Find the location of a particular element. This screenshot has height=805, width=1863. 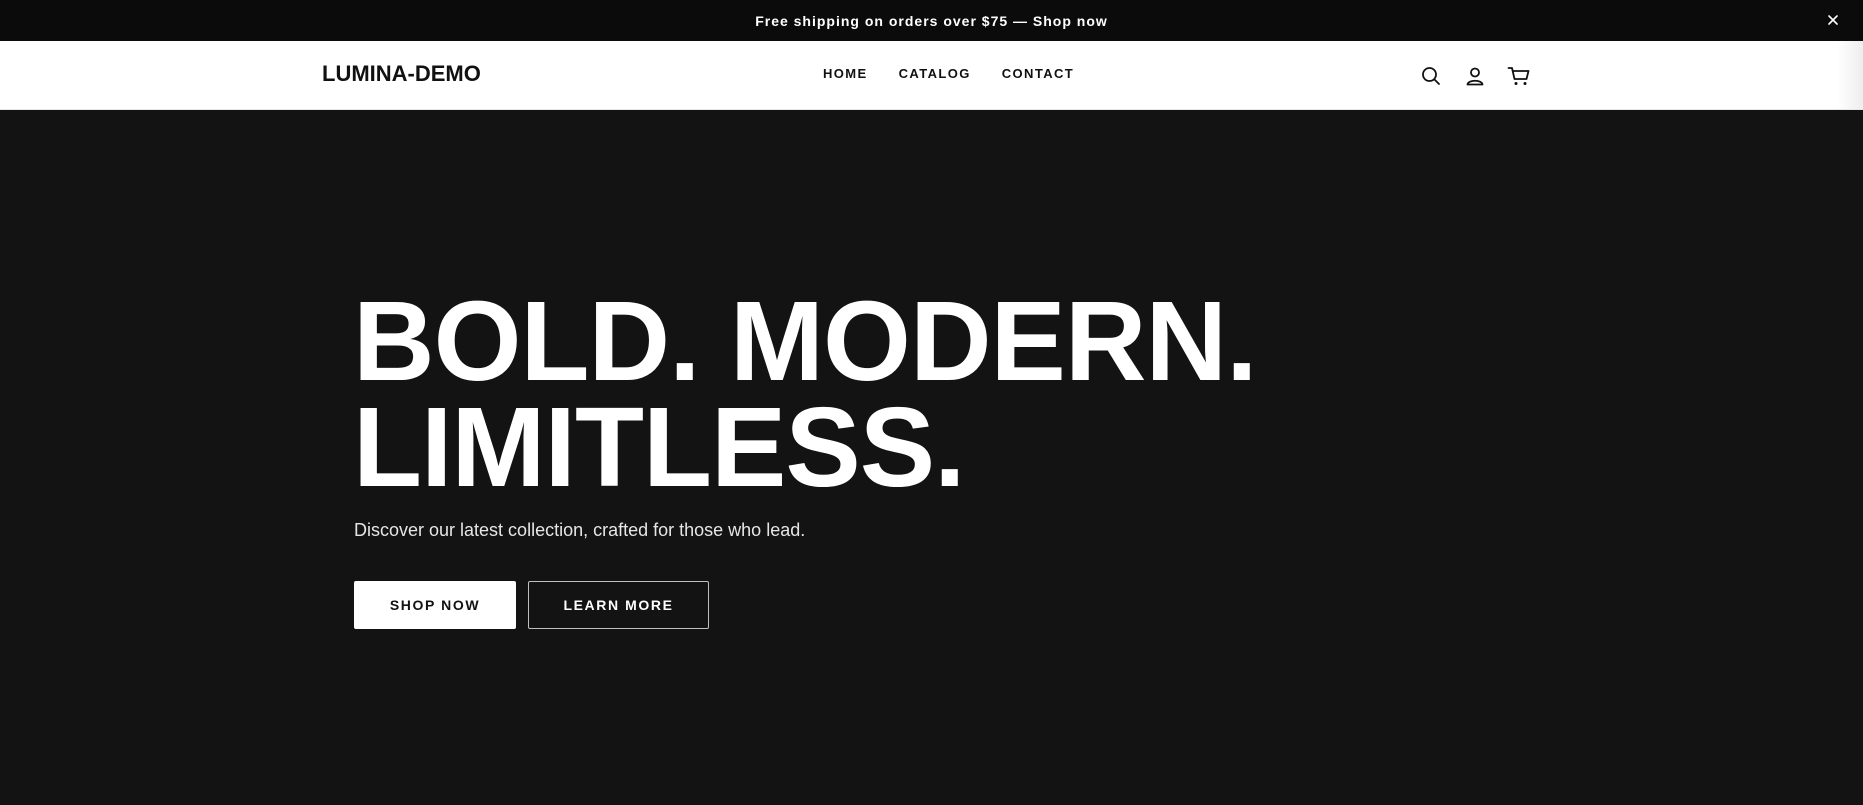

nav-item-catalog: CATALOG is located at coordinates (935, 73).